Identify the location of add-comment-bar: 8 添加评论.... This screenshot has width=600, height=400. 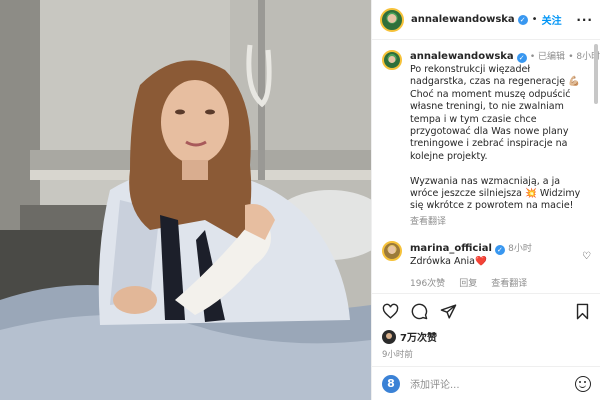
(486, 383).